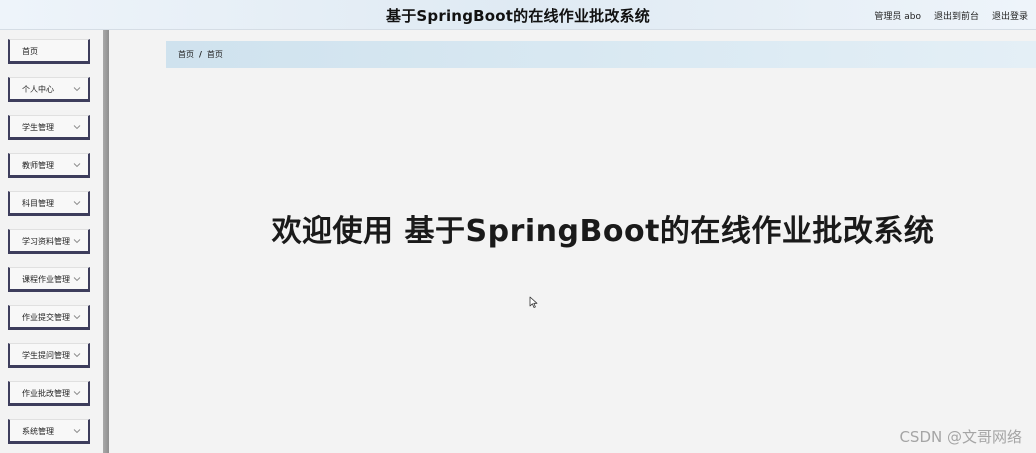  What do you see at coordinates (897, 17) in the screenshot?
I see `admin-user-label: 管理员 abo` at bounding box center [897, 17].